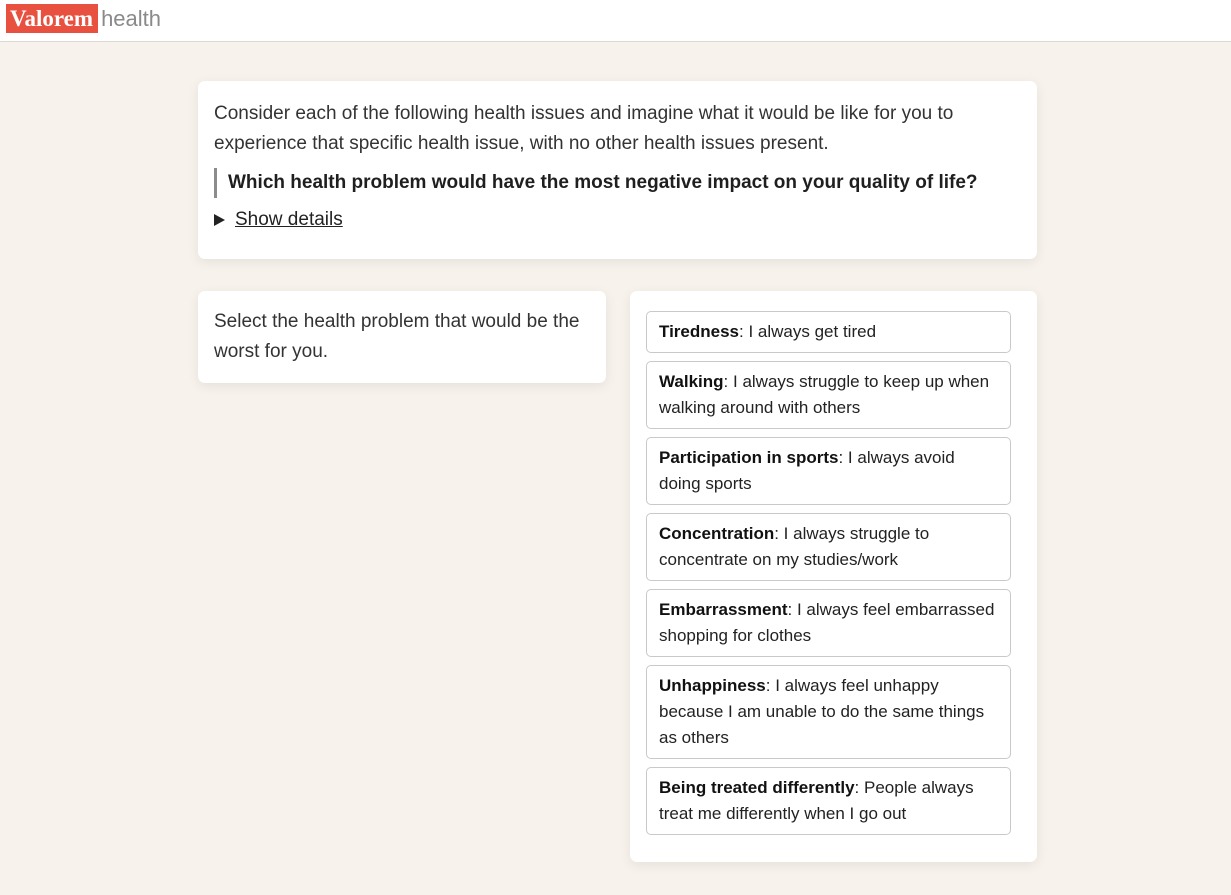  Describe the element at coordinates (808, 331) in the screenshot. I see `option-description: : I always get tired` at that location.